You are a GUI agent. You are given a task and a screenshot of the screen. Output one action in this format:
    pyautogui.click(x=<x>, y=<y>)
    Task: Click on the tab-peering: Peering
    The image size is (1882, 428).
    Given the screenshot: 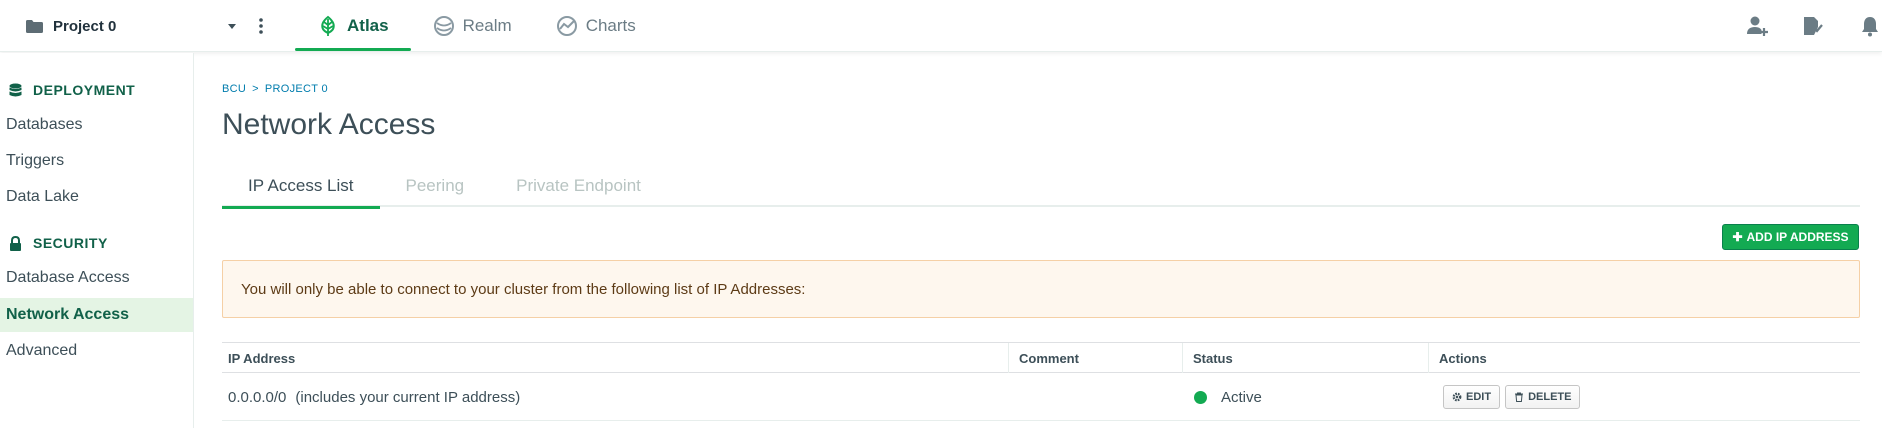 What is the action you would take?
    pyautogui.click(x=435, y=187)
    